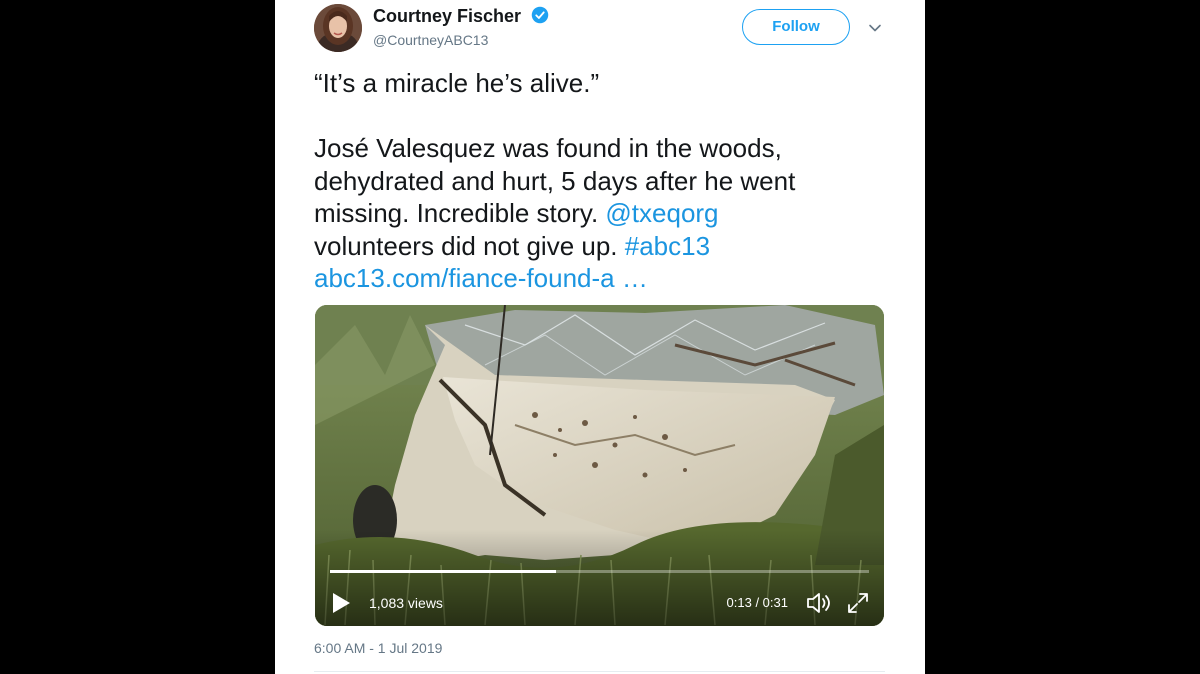 The image size is (1200, 674). I want to click on hashtag-link: #abc13, so click(667, 246).